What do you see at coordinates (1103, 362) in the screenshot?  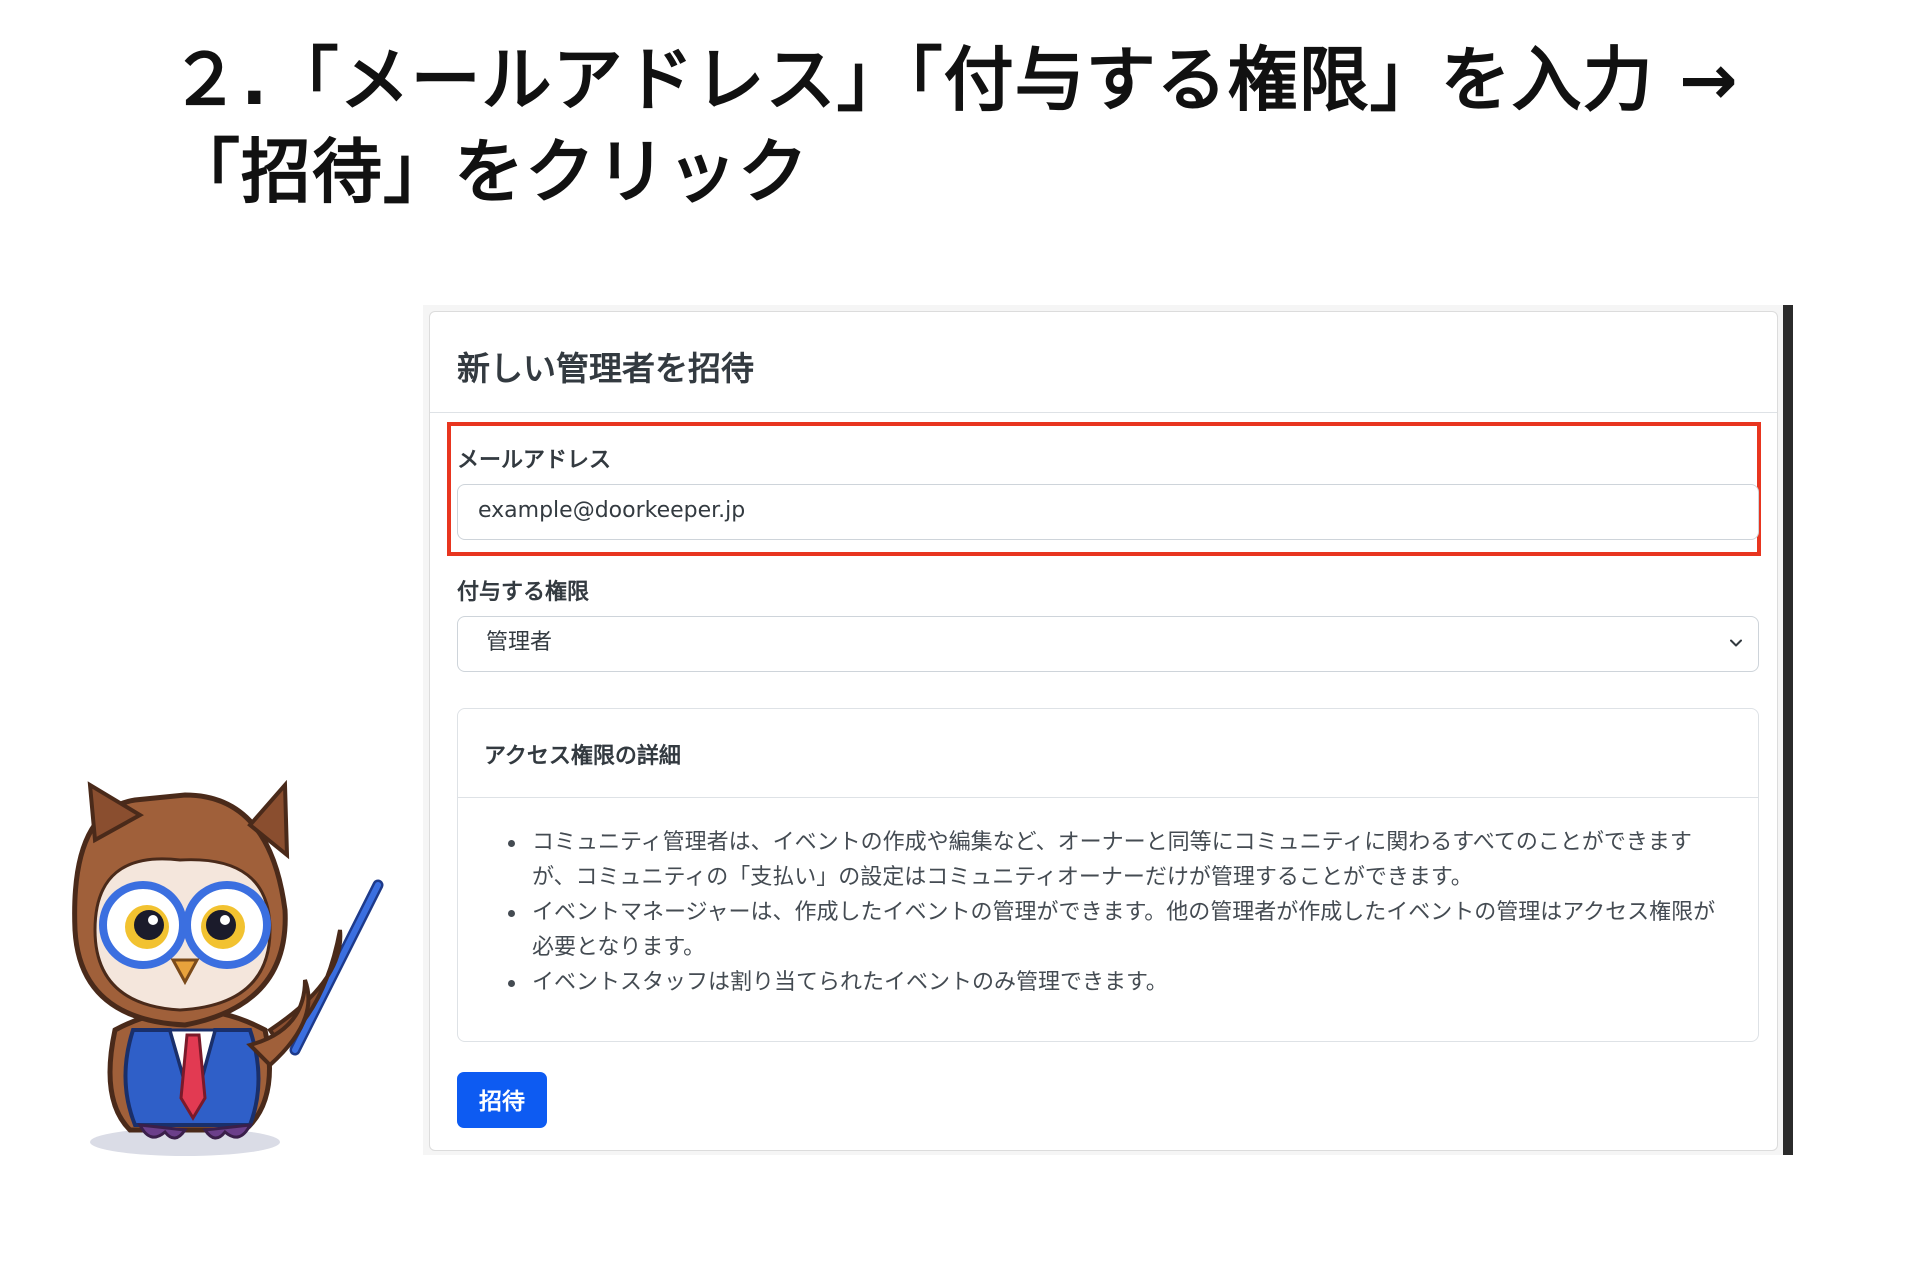 I see `card-header: 新しい管理者を招待` at bounding box center [1103, 362].